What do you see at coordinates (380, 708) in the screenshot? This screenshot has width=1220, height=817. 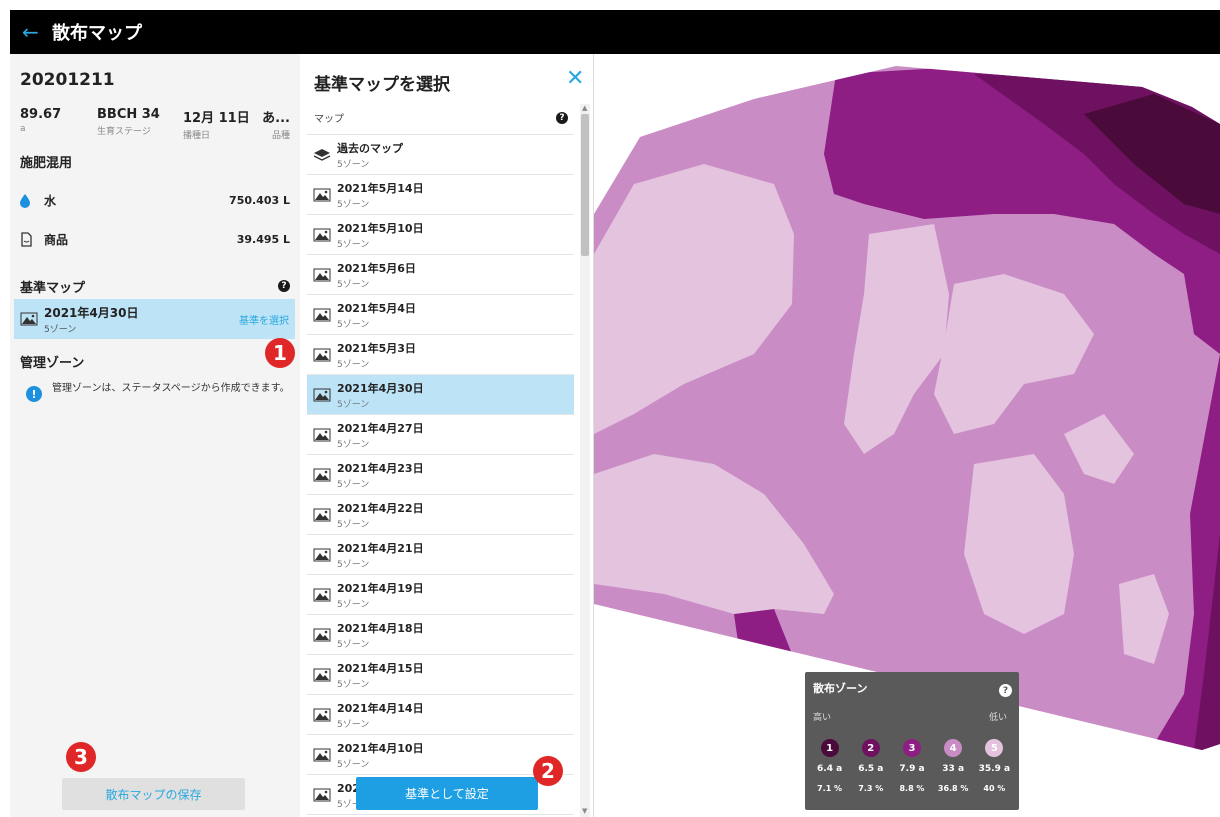 I see `map-date: 2021年4月14日` at bounding box center [380, 708].